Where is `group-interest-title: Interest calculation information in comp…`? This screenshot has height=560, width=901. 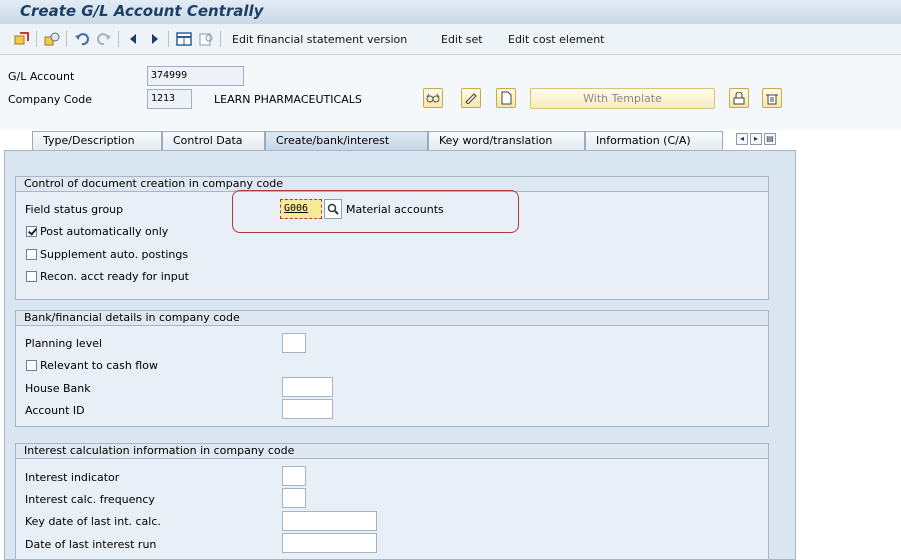 group-interest-title: Interest calculation information in comp… is located at coordinates (392, 451).